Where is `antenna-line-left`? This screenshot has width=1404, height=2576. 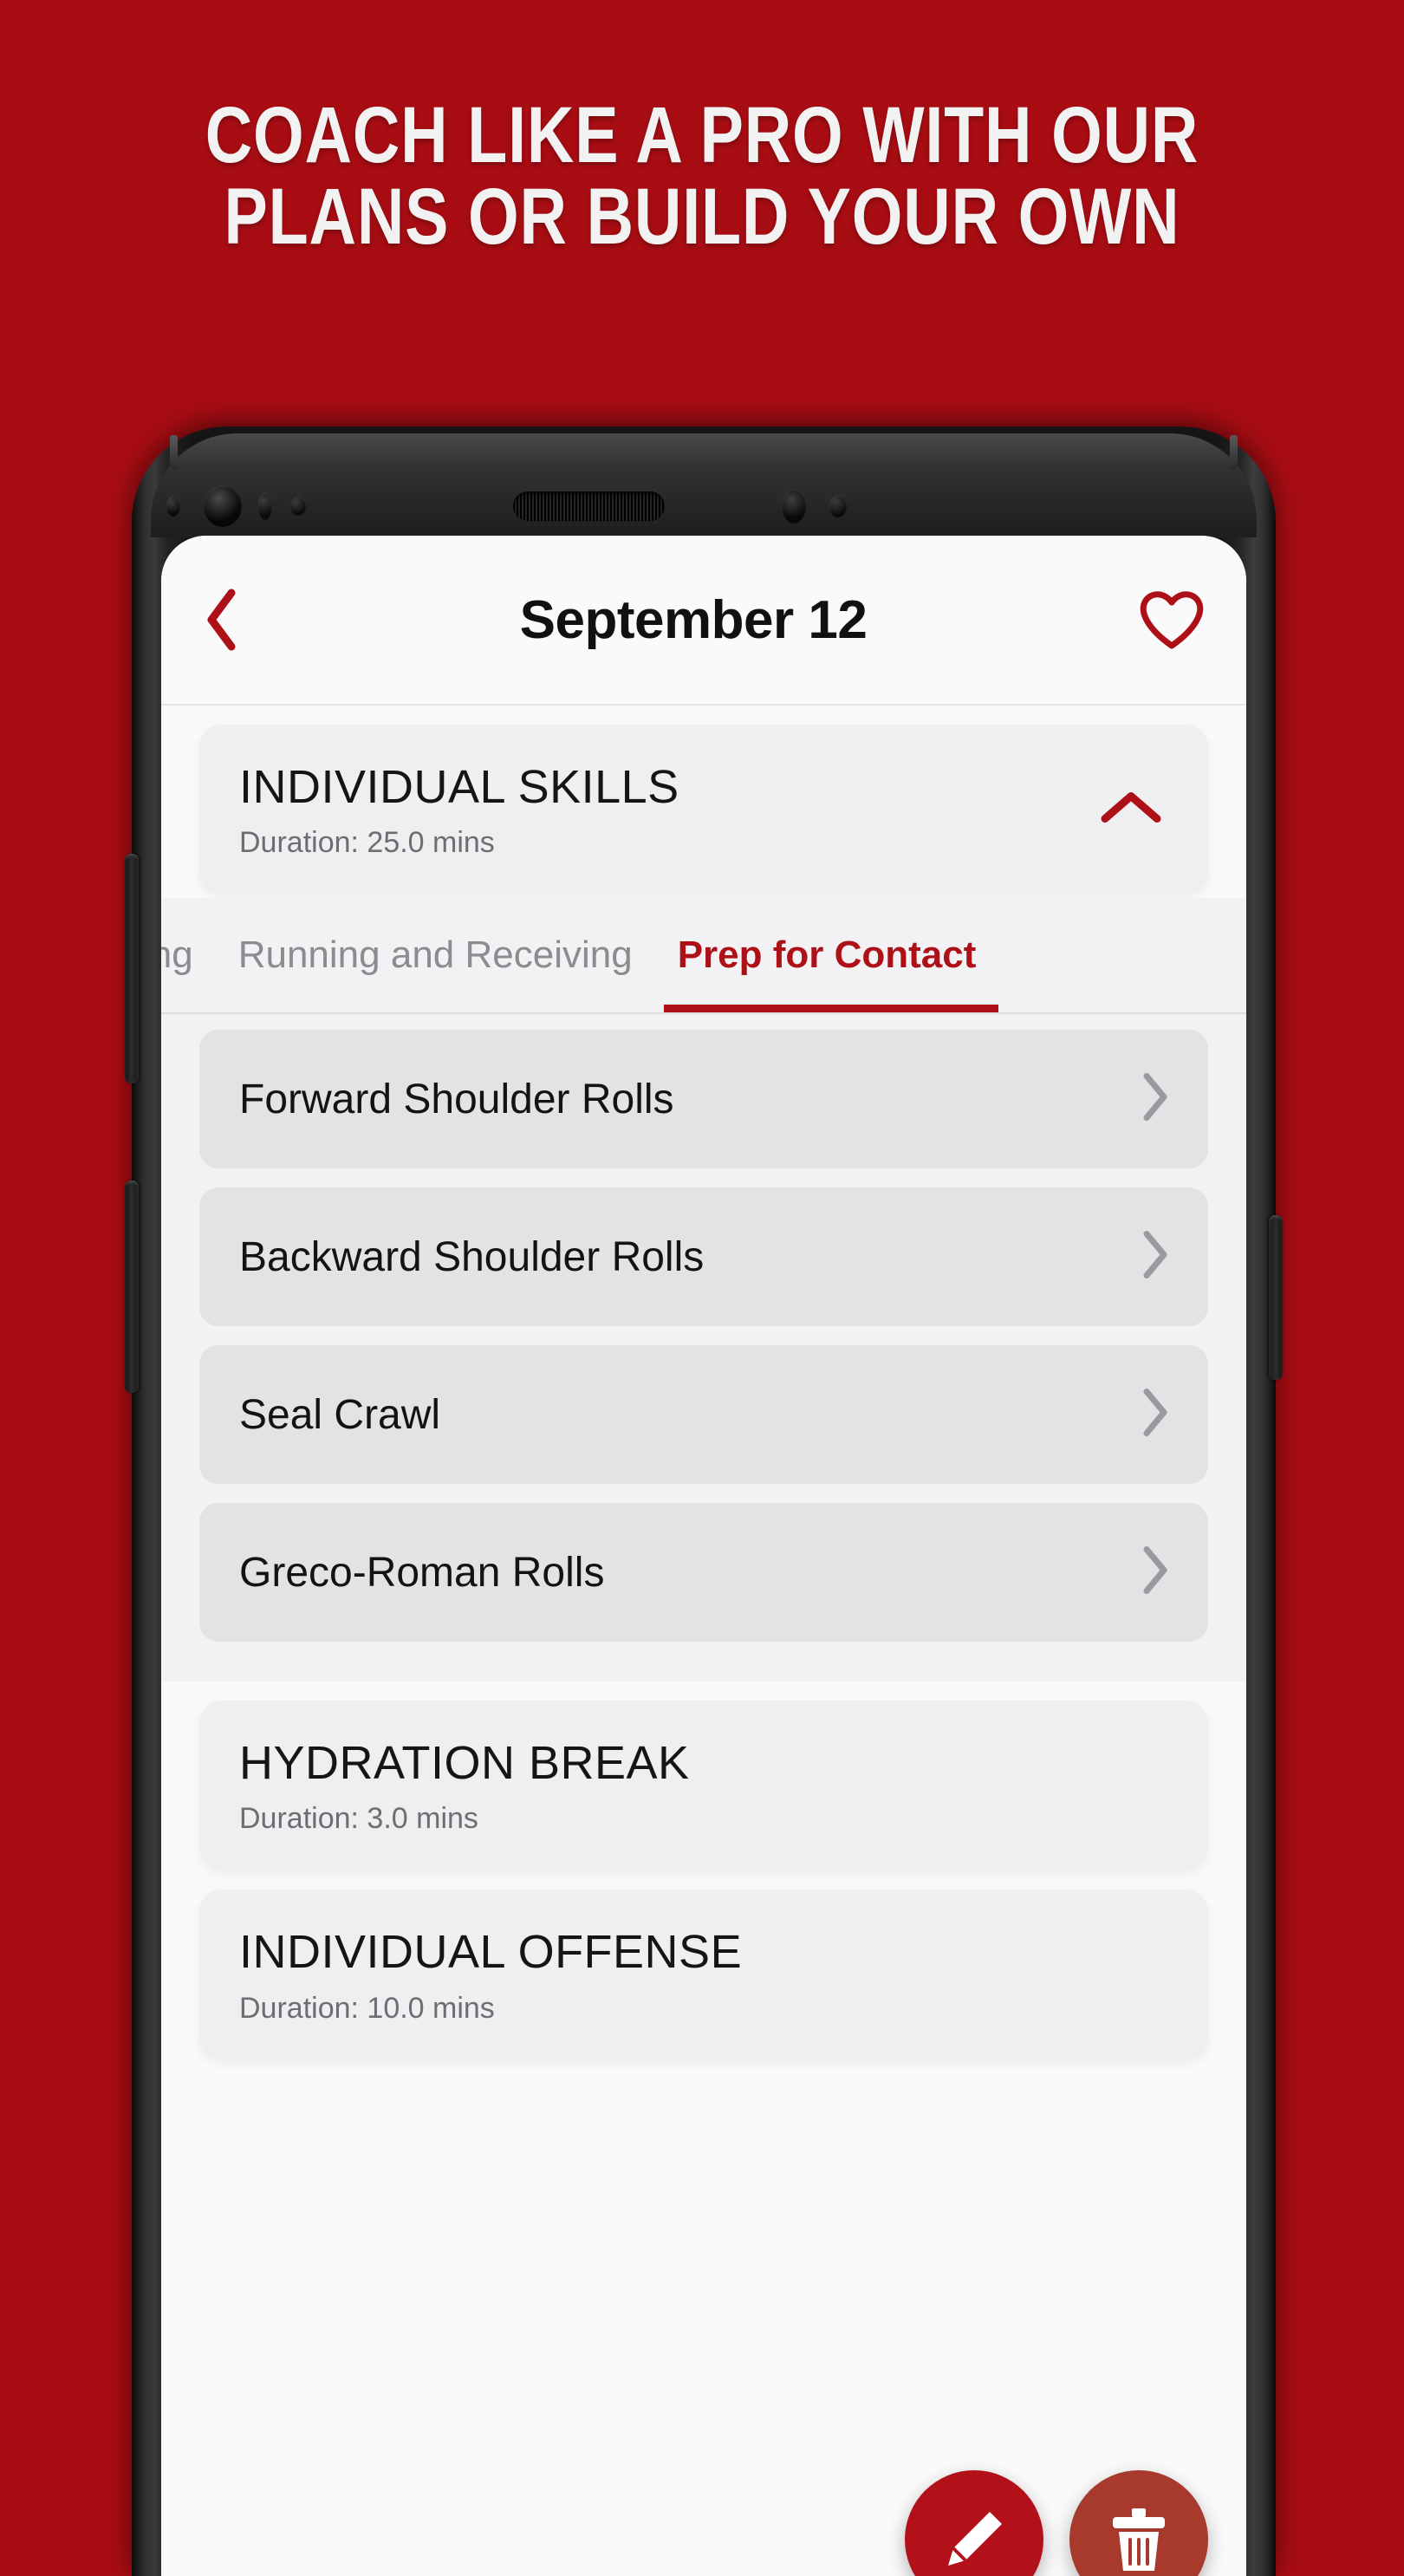 antenna-line-left is located at coordinates (174, 452).